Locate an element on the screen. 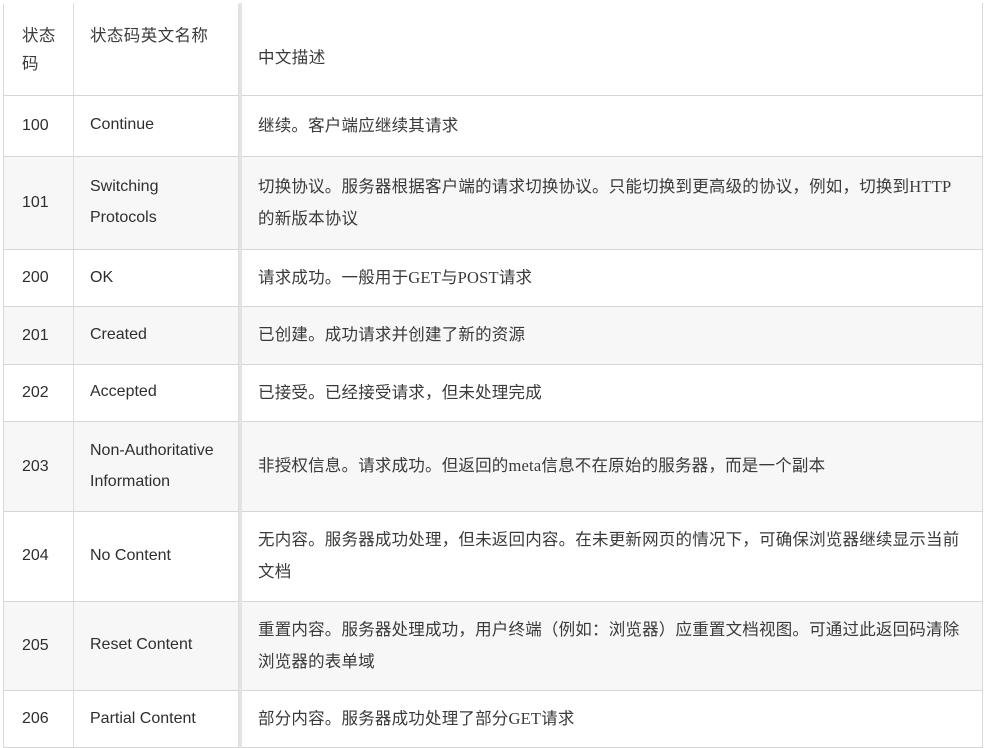 This screenshot has height=748, width=991. english-name-cell-text: Non-Authoritative Information is located at coordinates (152, 465).